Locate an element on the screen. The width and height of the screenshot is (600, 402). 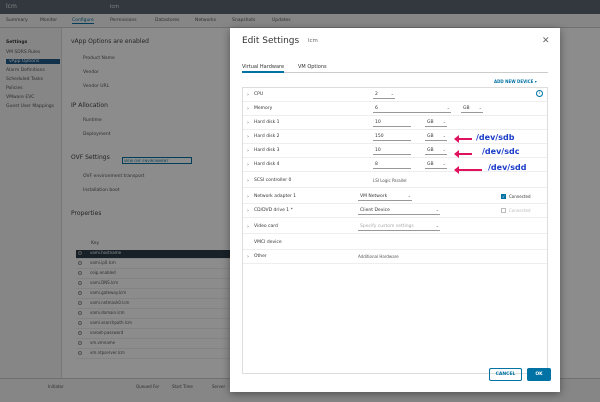
other-value: Additional Hardware is located at coordinates (378, 256).